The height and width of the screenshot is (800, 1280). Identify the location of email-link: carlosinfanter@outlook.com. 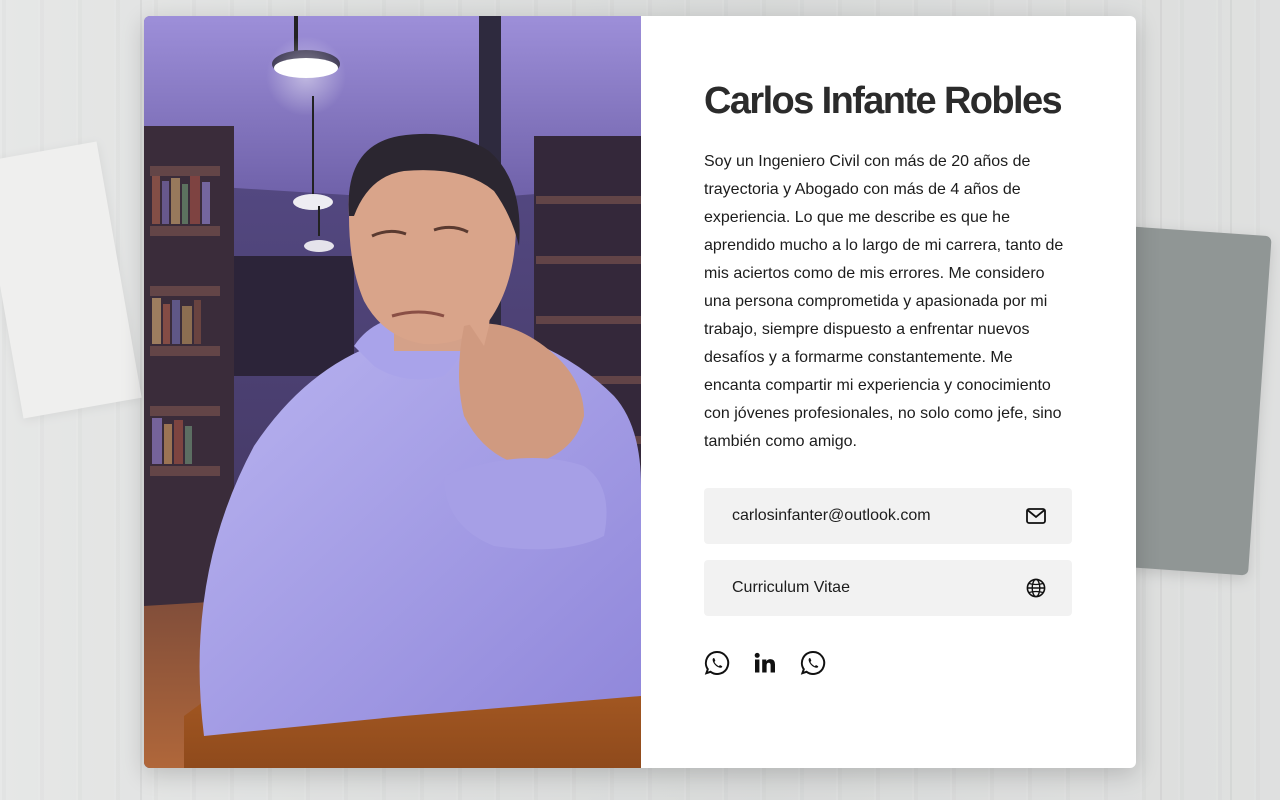
(888, 516).